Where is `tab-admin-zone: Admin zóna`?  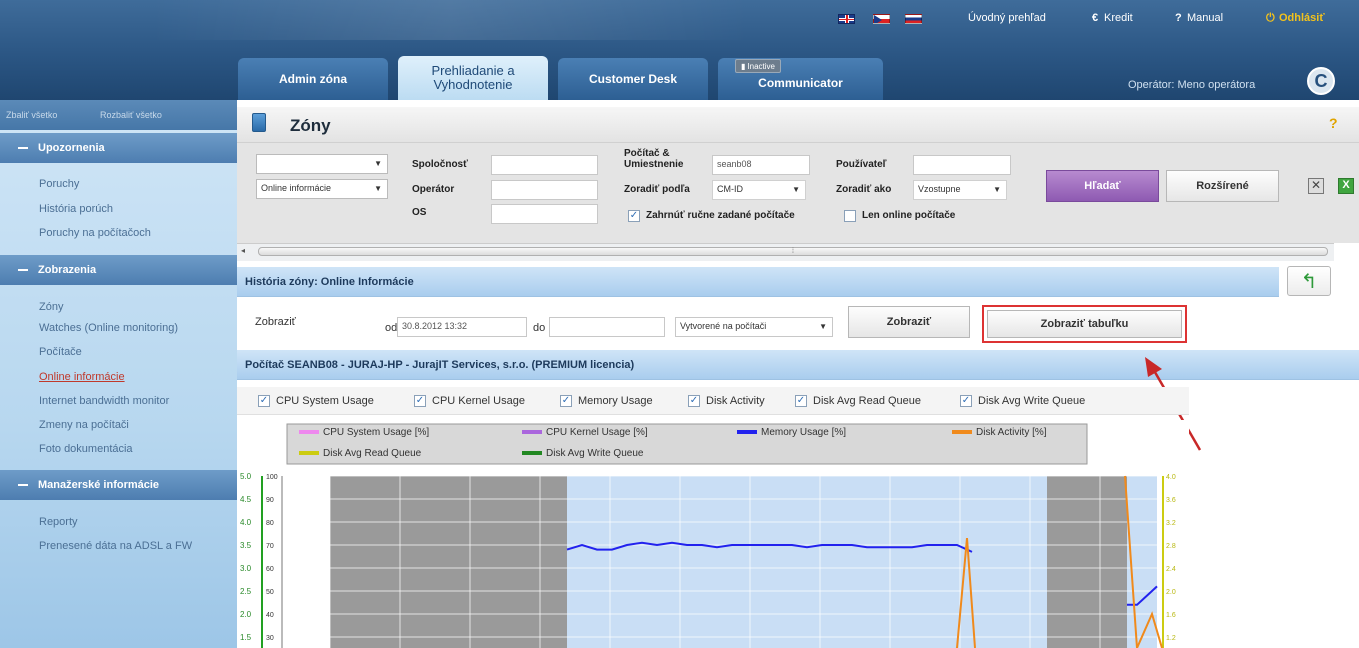 tab-admin-zone: Admin zóna is located at coordinates (313, 79).